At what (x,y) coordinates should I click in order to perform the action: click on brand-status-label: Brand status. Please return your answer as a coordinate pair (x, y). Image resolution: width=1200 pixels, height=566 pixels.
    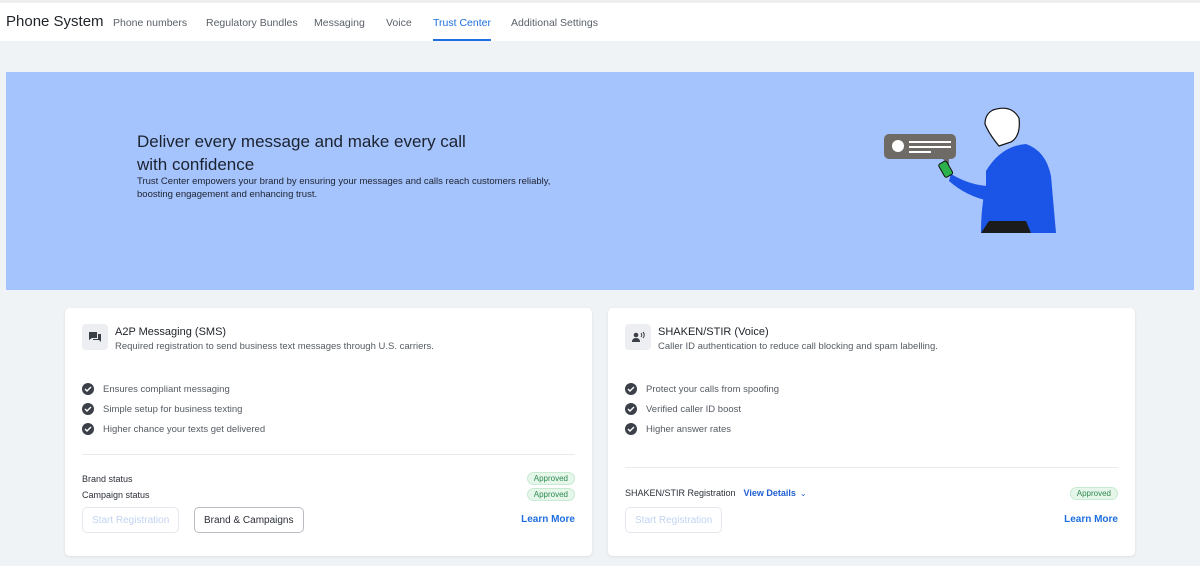
    Looking at the image, I should click on (107, 479).